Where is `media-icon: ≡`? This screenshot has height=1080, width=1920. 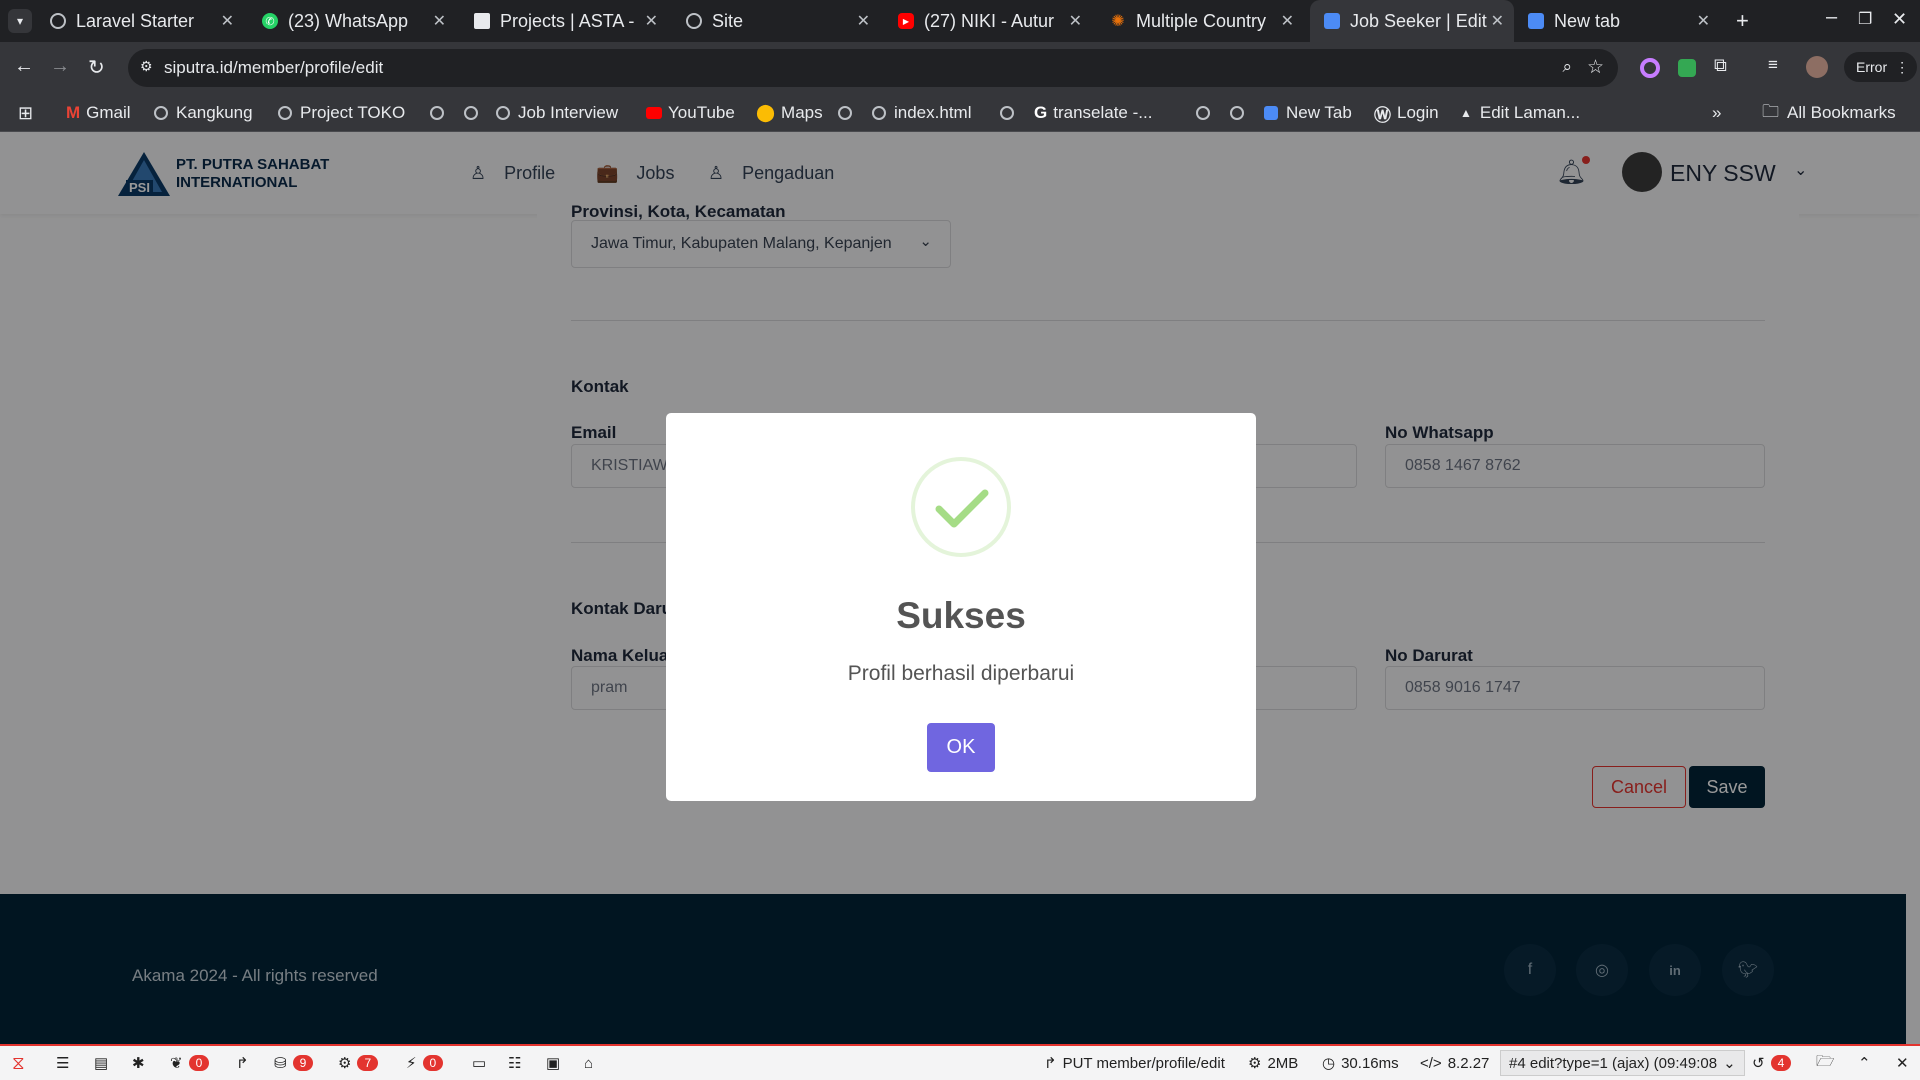
media-icon: ≡ is located at coordinates (1773, 65).